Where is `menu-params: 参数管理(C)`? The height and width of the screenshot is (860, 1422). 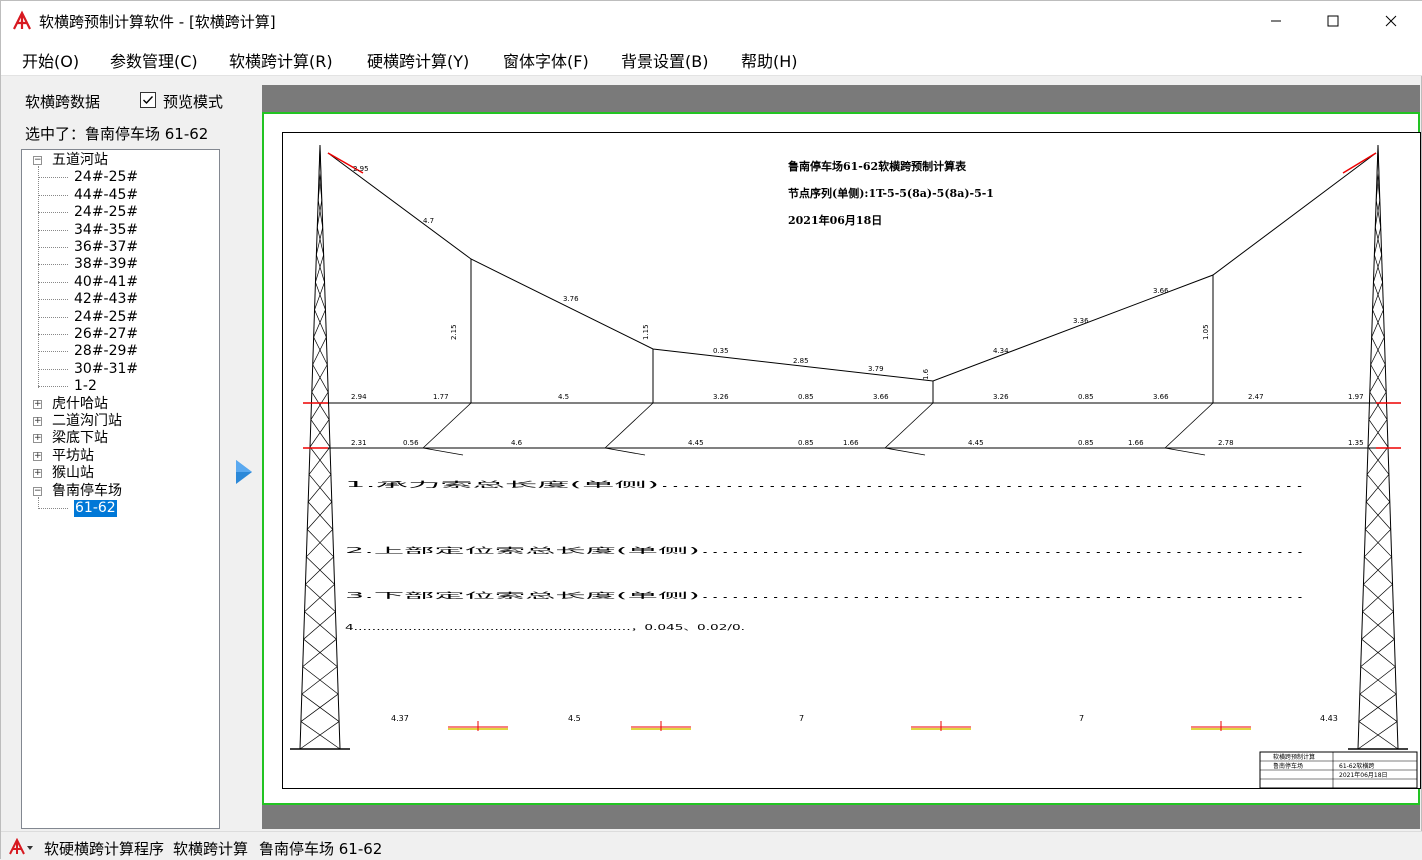 menu-params: 参数管理(C) is located at coordinates (154, 60).